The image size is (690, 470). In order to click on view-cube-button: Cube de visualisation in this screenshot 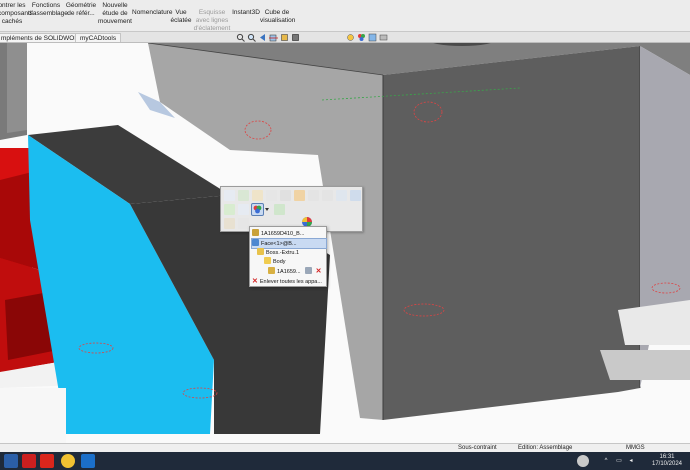, I will do `click(277, 17)`.